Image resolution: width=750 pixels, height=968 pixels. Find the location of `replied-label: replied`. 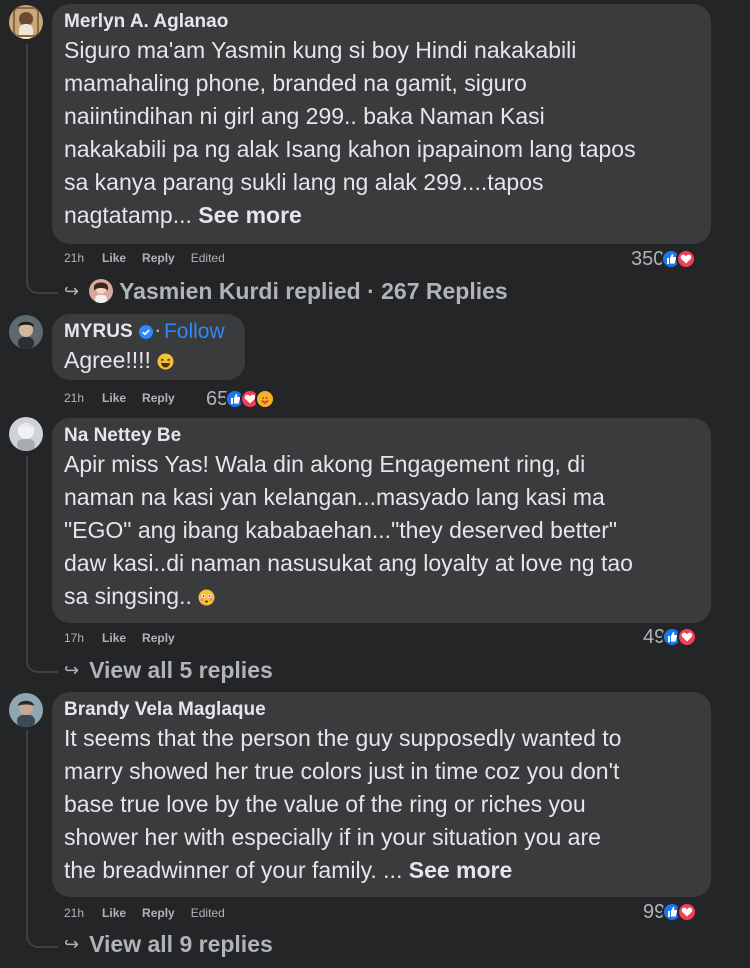

replied-label: replied is located at coordinates (323, 290).